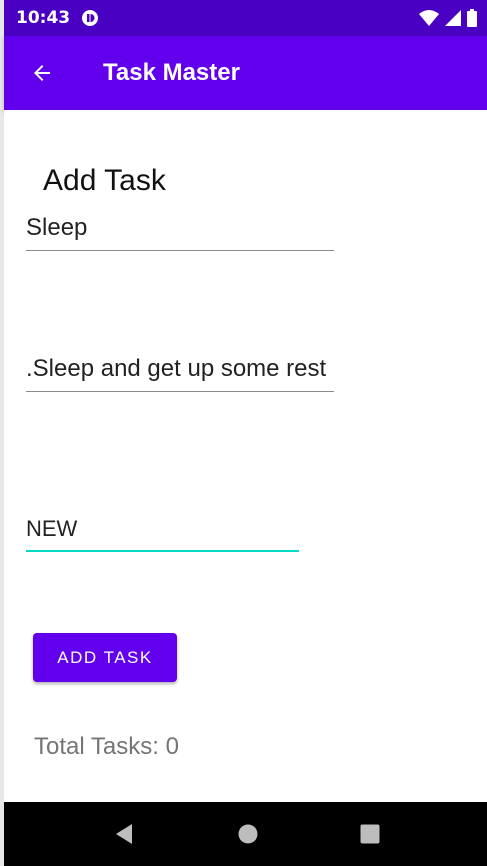 The image size is (487, 866). Describe the element at coordinates (429, 18) in the screenshot. I see `wifi-icon` at that location.